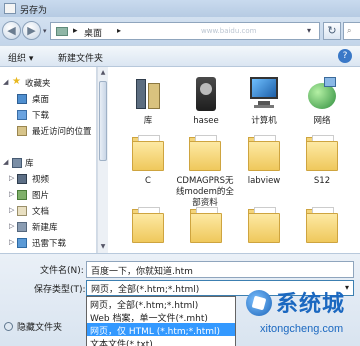 Image resolution: width=360 pixels, height=346 pixels. Describe the element at coordinates (161, 316) in the screenshot. I see `filetype-option: Web 档案，单一文件(*.mht)` at that location.